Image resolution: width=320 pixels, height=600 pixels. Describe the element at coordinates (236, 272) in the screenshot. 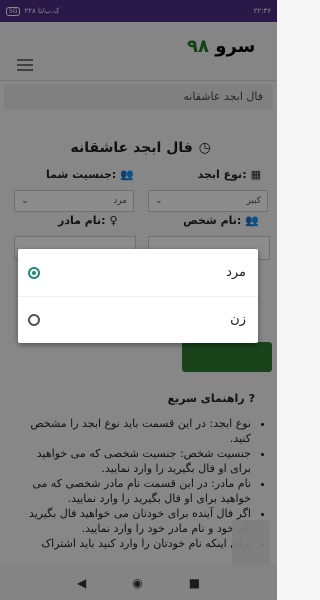

I see `gender-option-label: مرد` at that location.